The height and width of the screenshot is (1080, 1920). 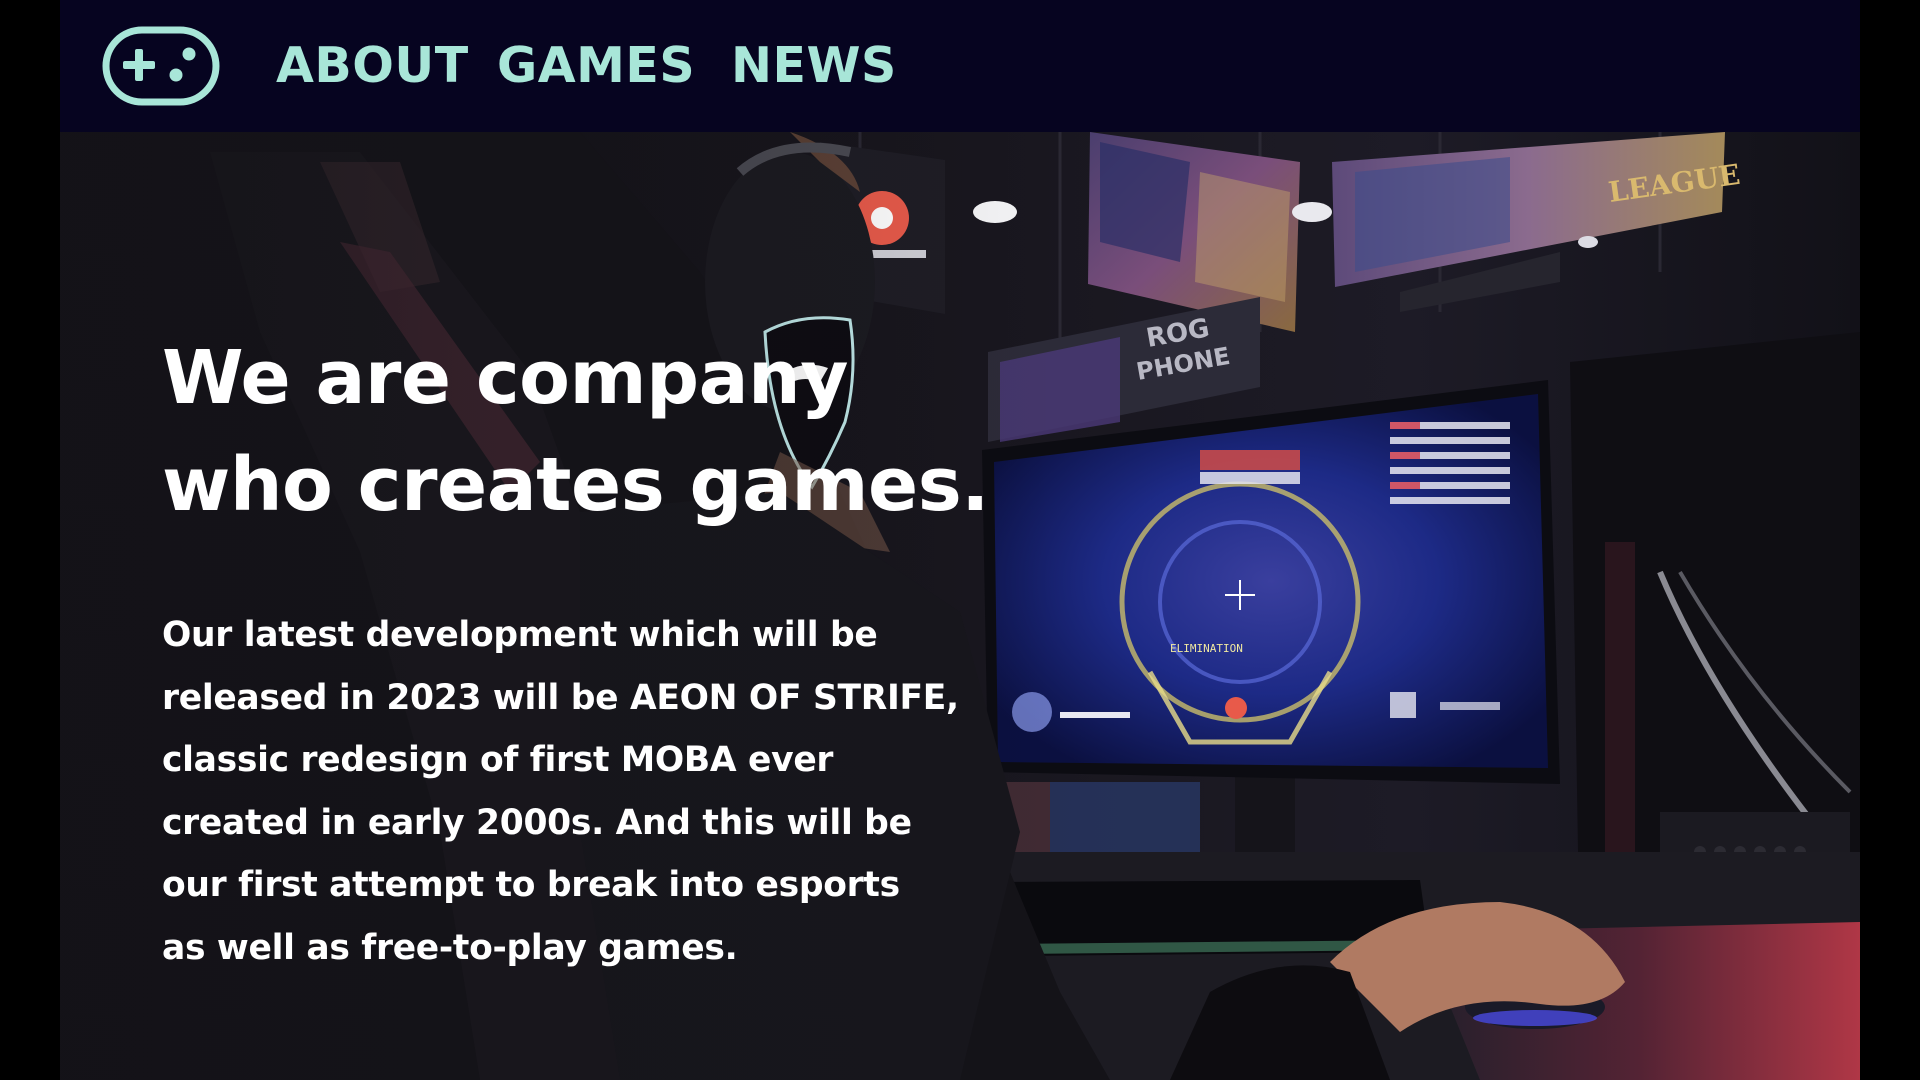 What do you see at coordinates (1206, 648) in the screenshot?
I see `svg-text: ELIMINATION` at bounding box center [1206, 648].